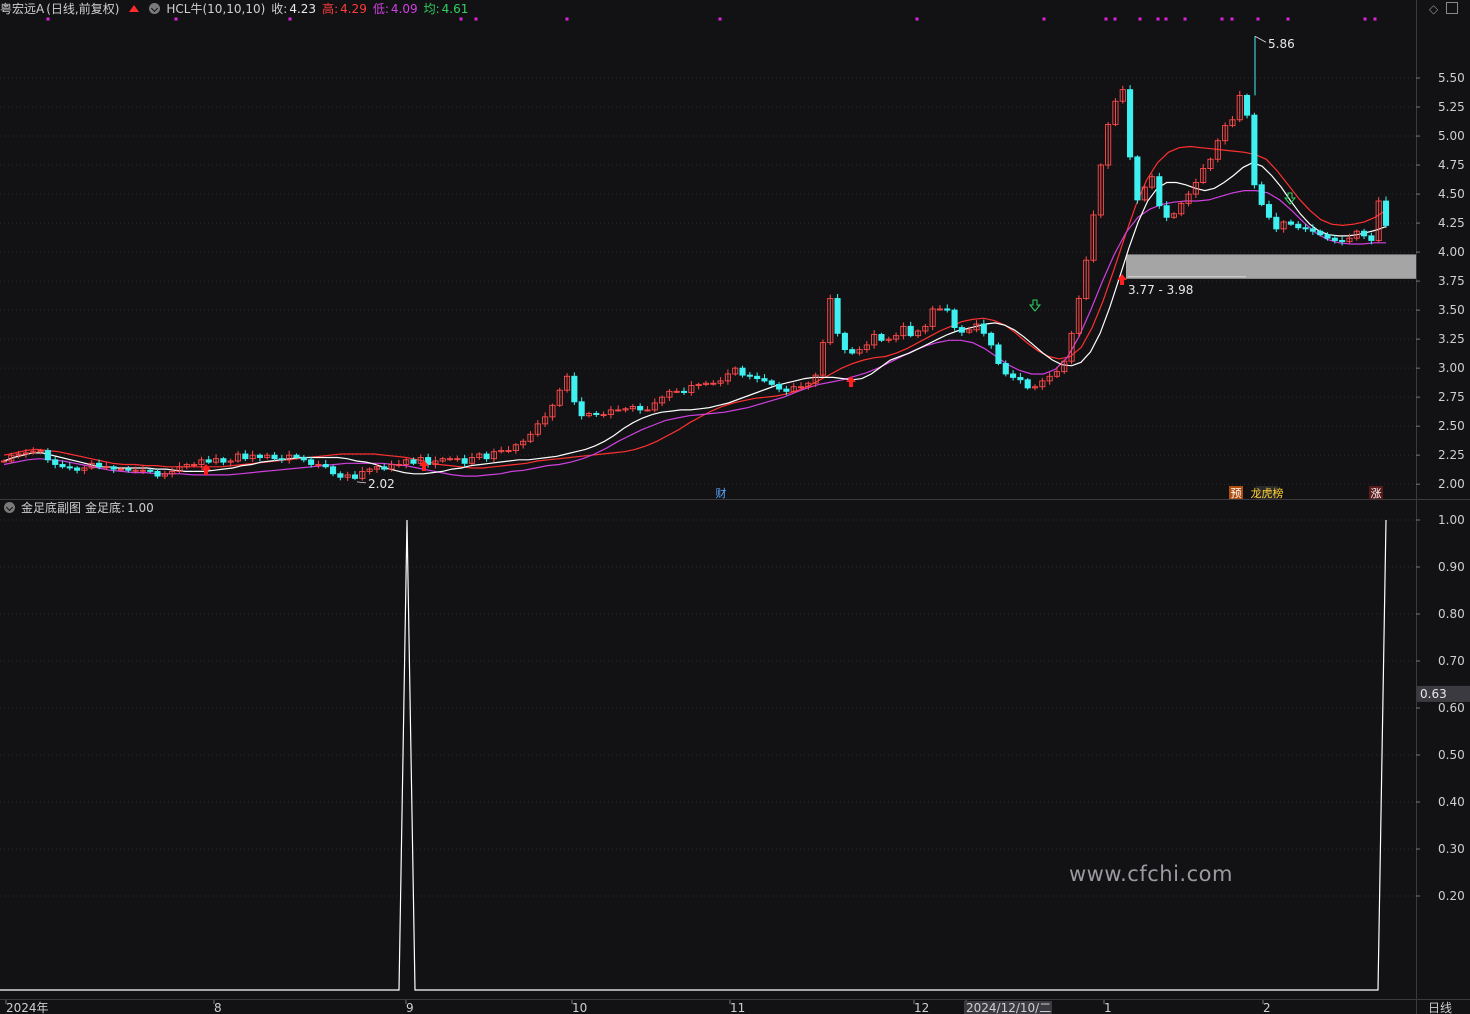 The width and height of the screenshot is (1470, 1014). What do you see at coordinates (1451, 708) in the screenshot?
I see `sub-tick-label: 0.60` at bounding box center [1451, 708].